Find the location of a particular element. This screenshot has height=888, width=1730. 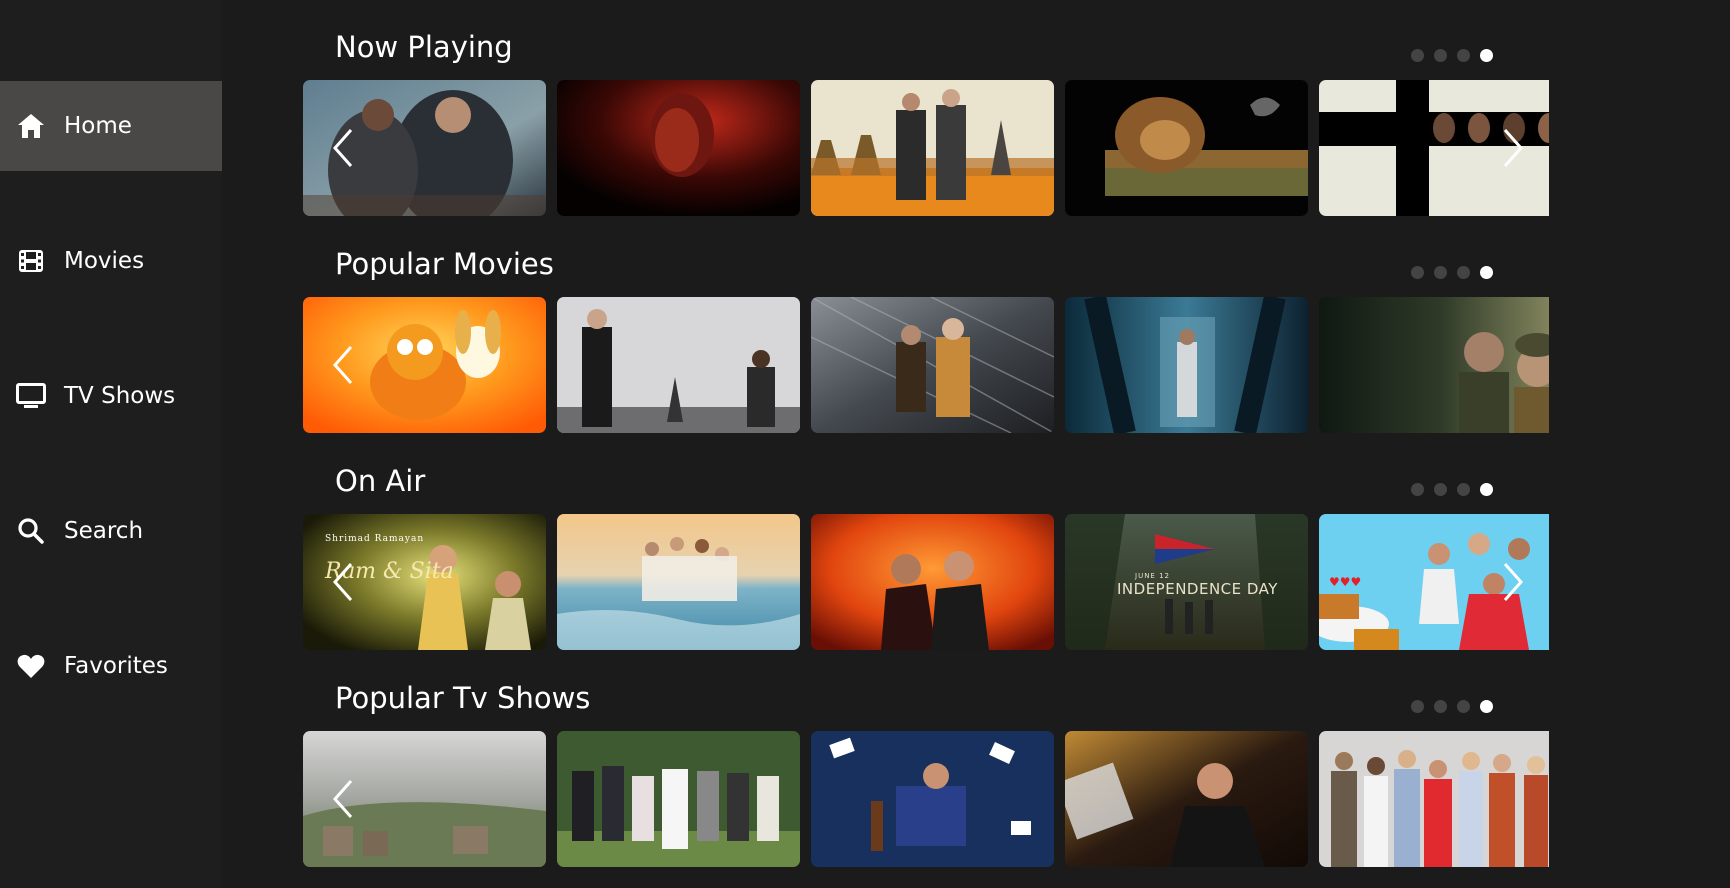

section-title: On Air is located at coordinates (380, 481).